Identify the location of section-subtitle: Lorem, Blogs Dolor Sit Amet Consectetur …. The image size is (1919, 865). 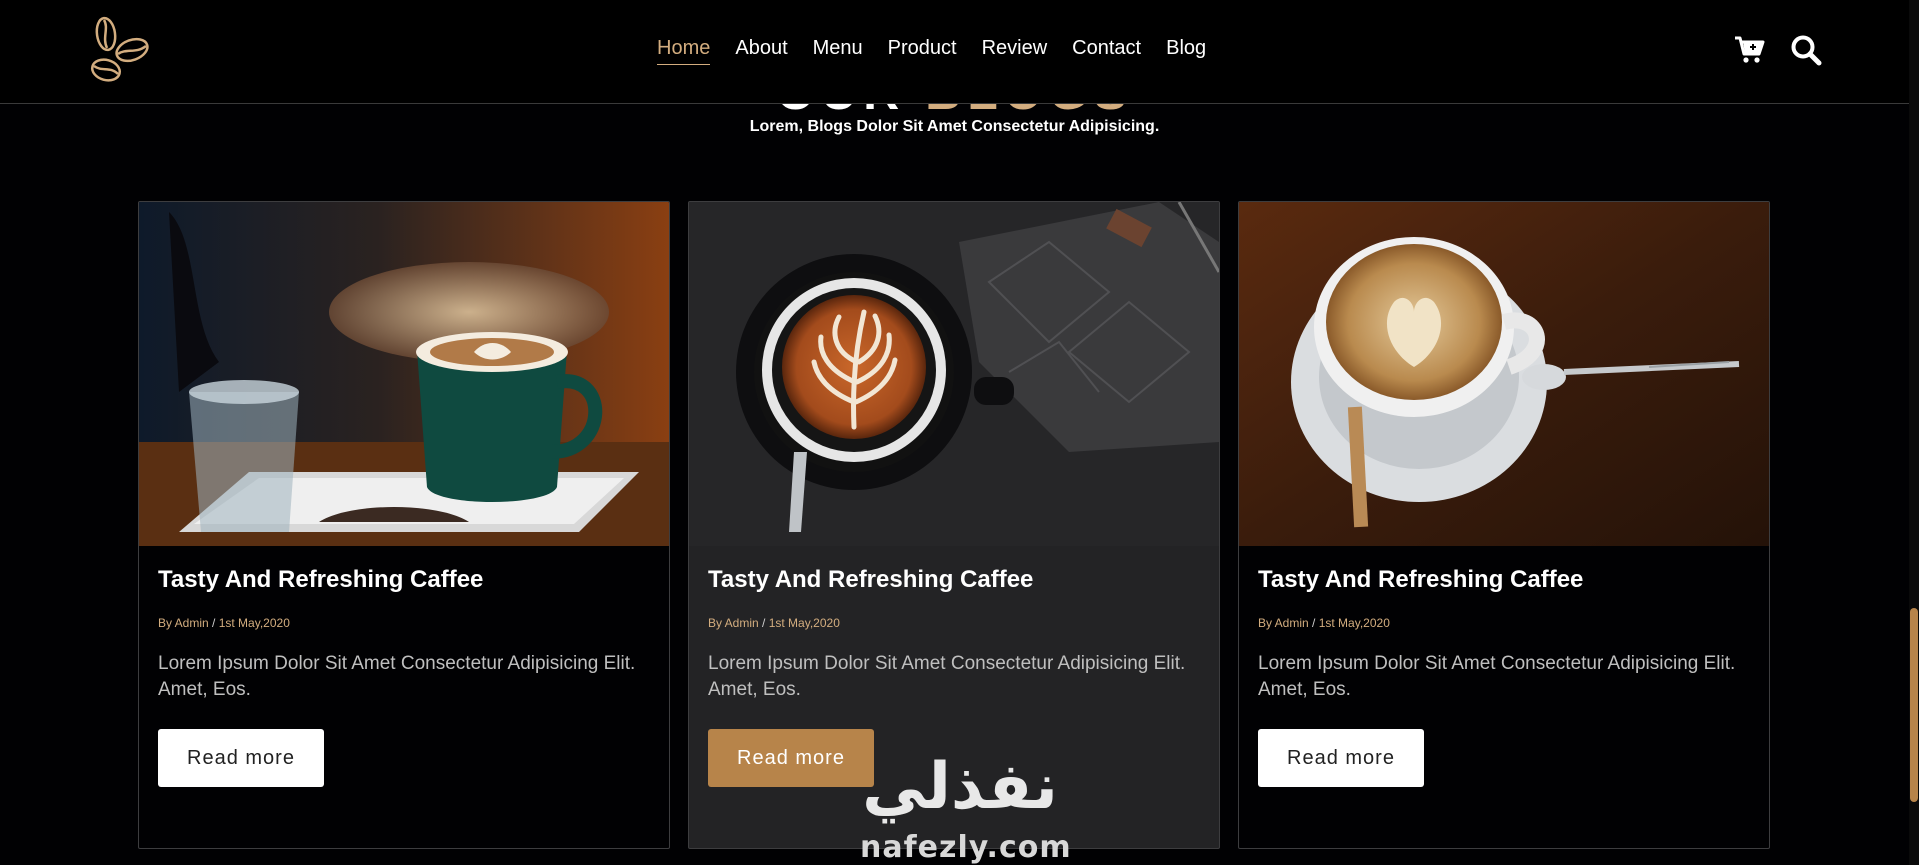
(954, 126).